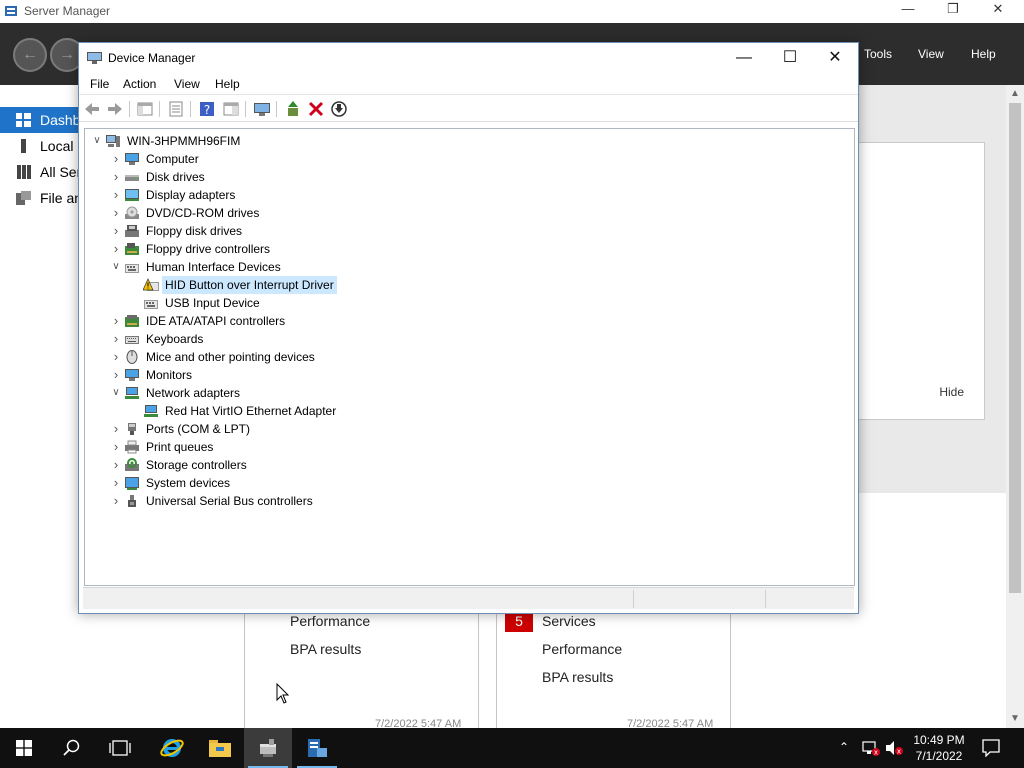 This screenshot has height=768, width=1024. Describe the element at coordinates (465, 339) in the screenshot. I see `tree-category-keyboards: › Keyboards` at that location.